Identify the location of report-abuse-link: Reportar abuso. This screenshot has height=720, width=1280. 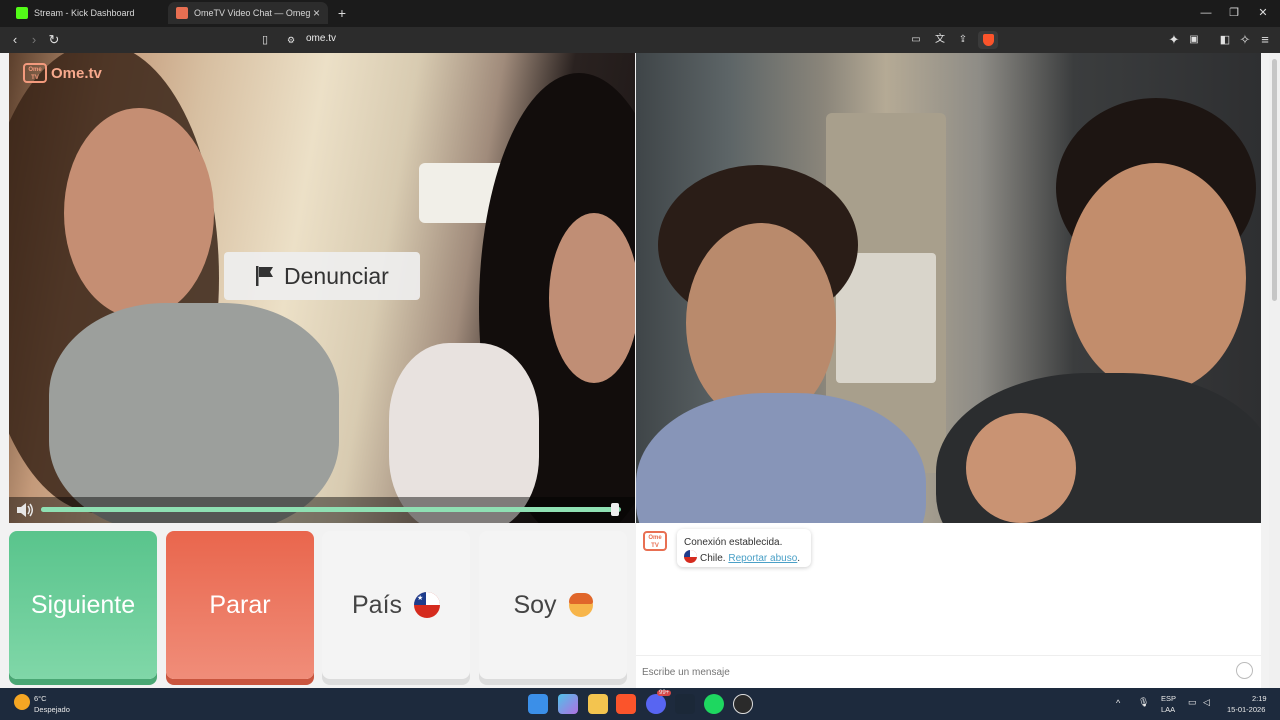
(762, 558).